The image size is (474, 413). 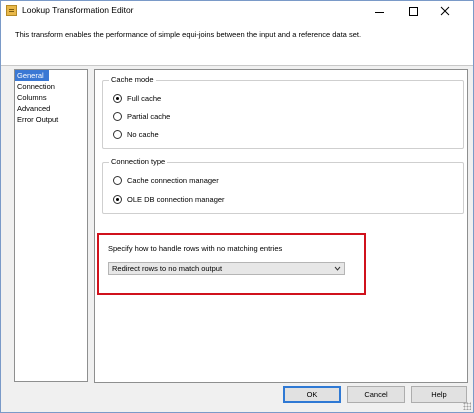 I want to click on minimize-button, so click(x=379, y=11).